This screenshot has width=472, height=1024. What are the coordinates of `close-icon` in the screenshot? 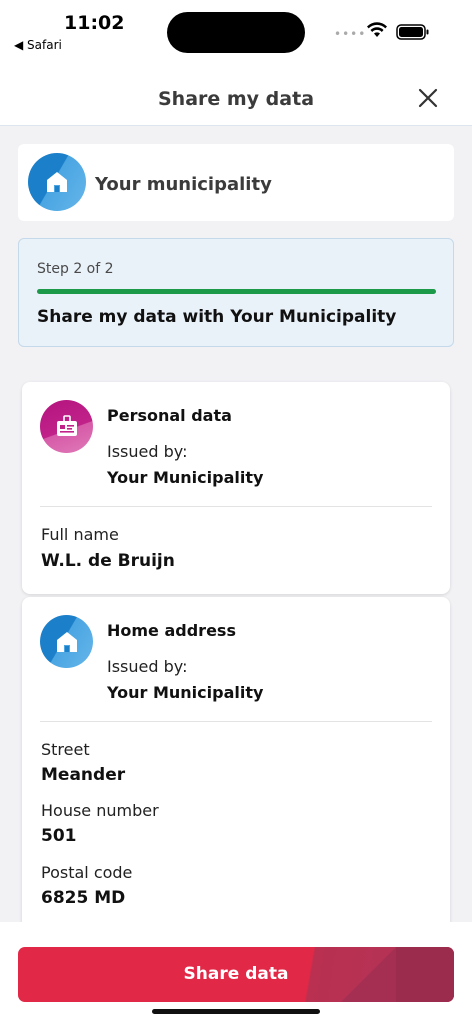 It's located at (428, 98).